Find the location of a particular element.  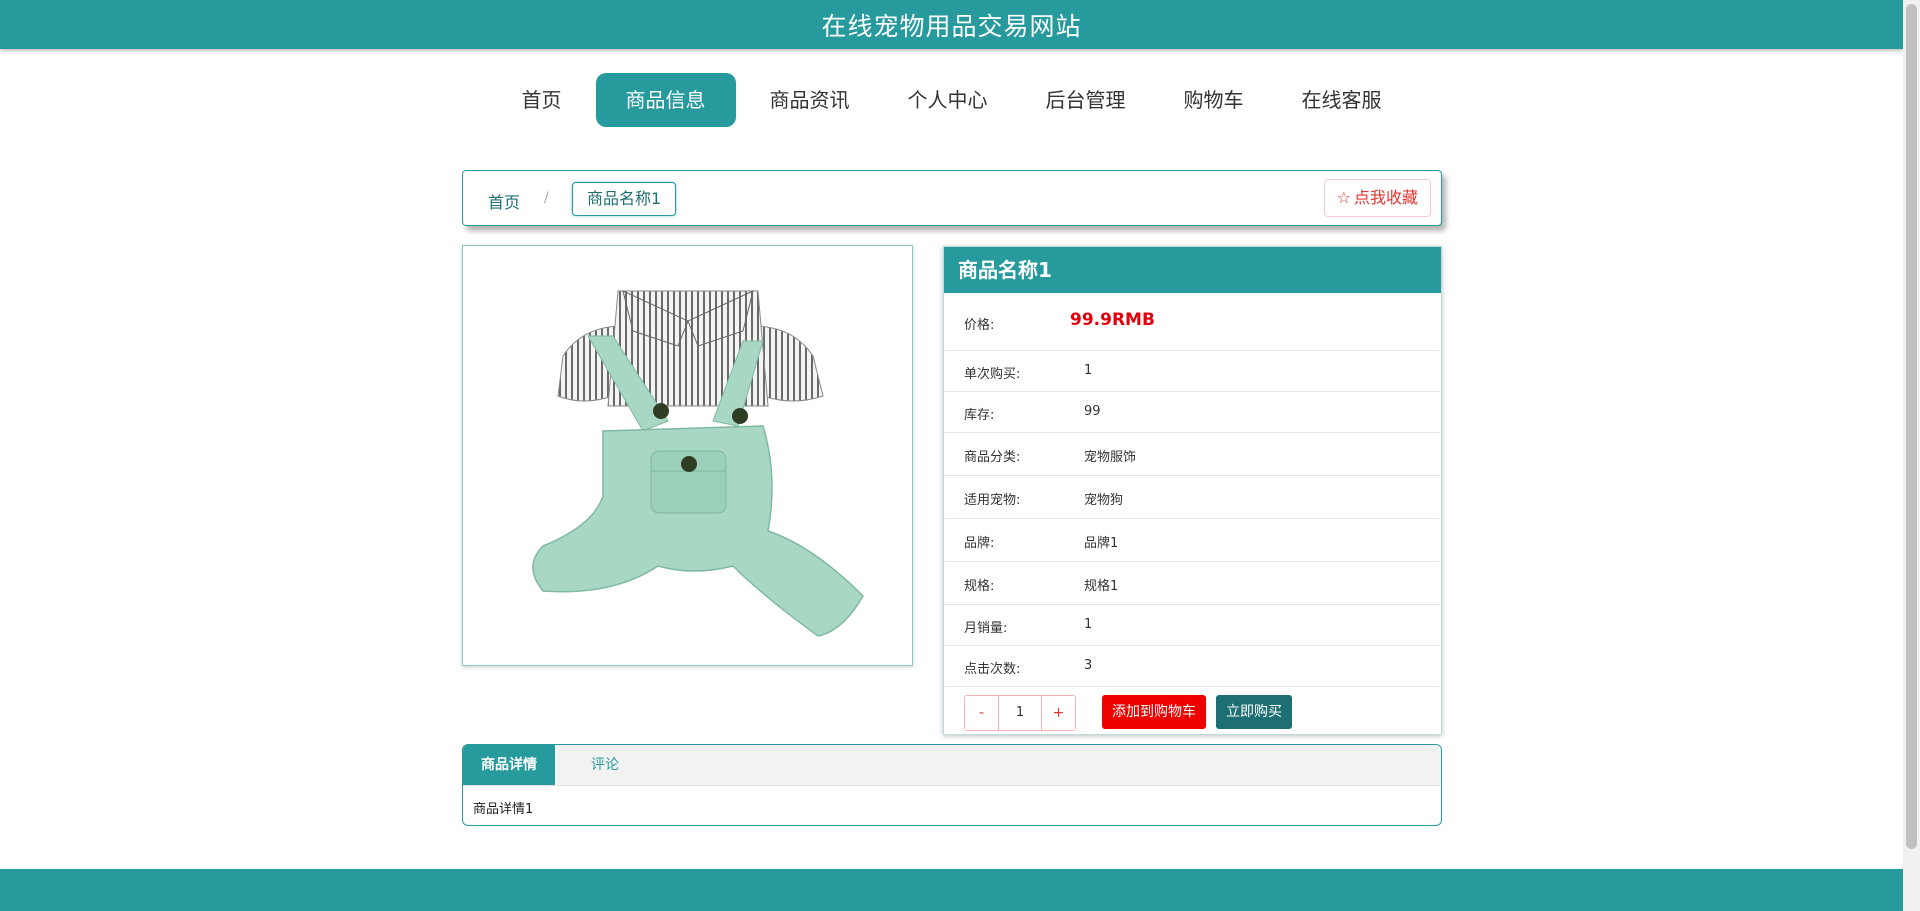

quantity-minus-button: - is located at coordinates (981, 713).